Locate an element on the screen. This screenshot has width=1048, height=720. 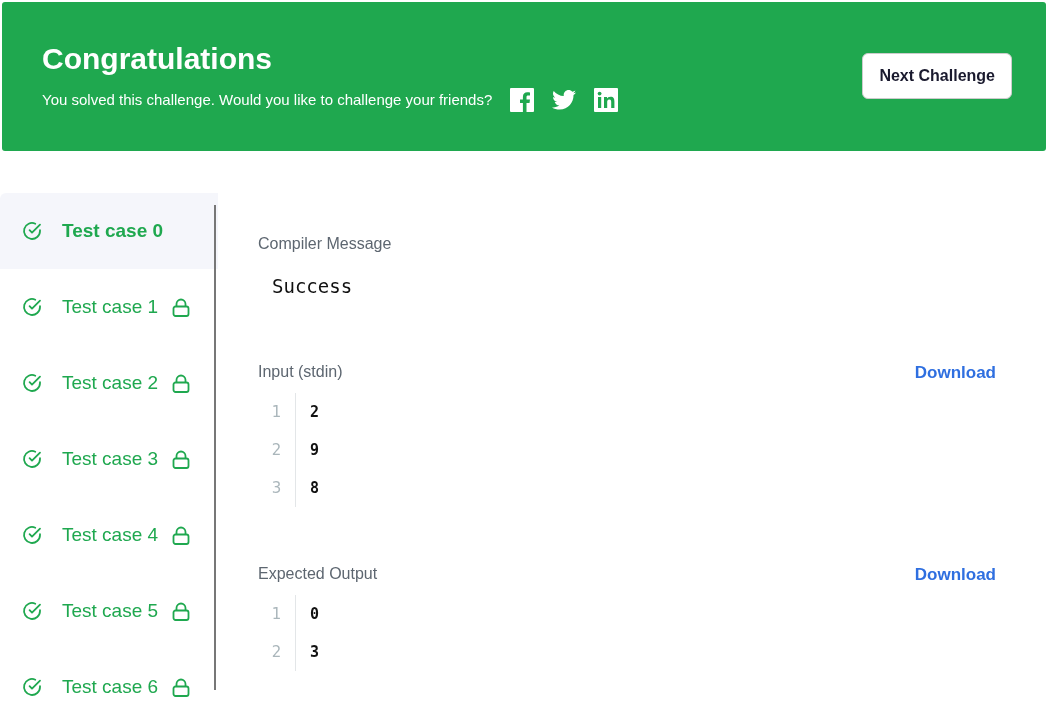
line-number: 3 is located at coordinates (277, 488).